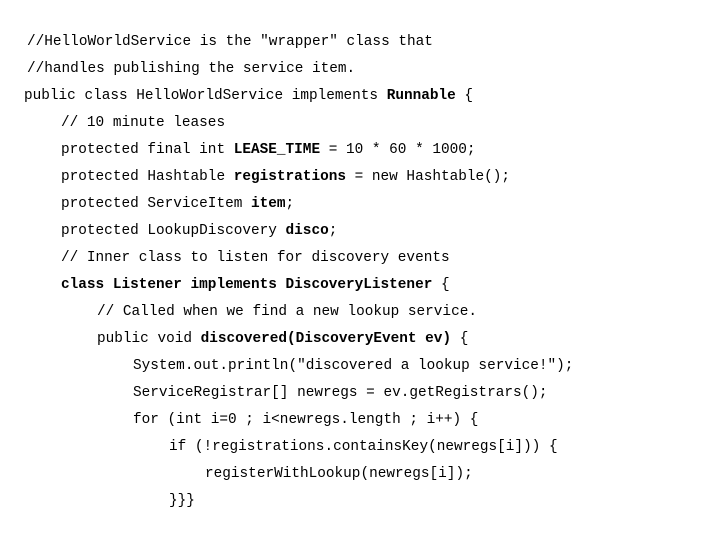 The image size is (720, 540). I want to click on code-text: protected ServiceItem, so click(156, 204).